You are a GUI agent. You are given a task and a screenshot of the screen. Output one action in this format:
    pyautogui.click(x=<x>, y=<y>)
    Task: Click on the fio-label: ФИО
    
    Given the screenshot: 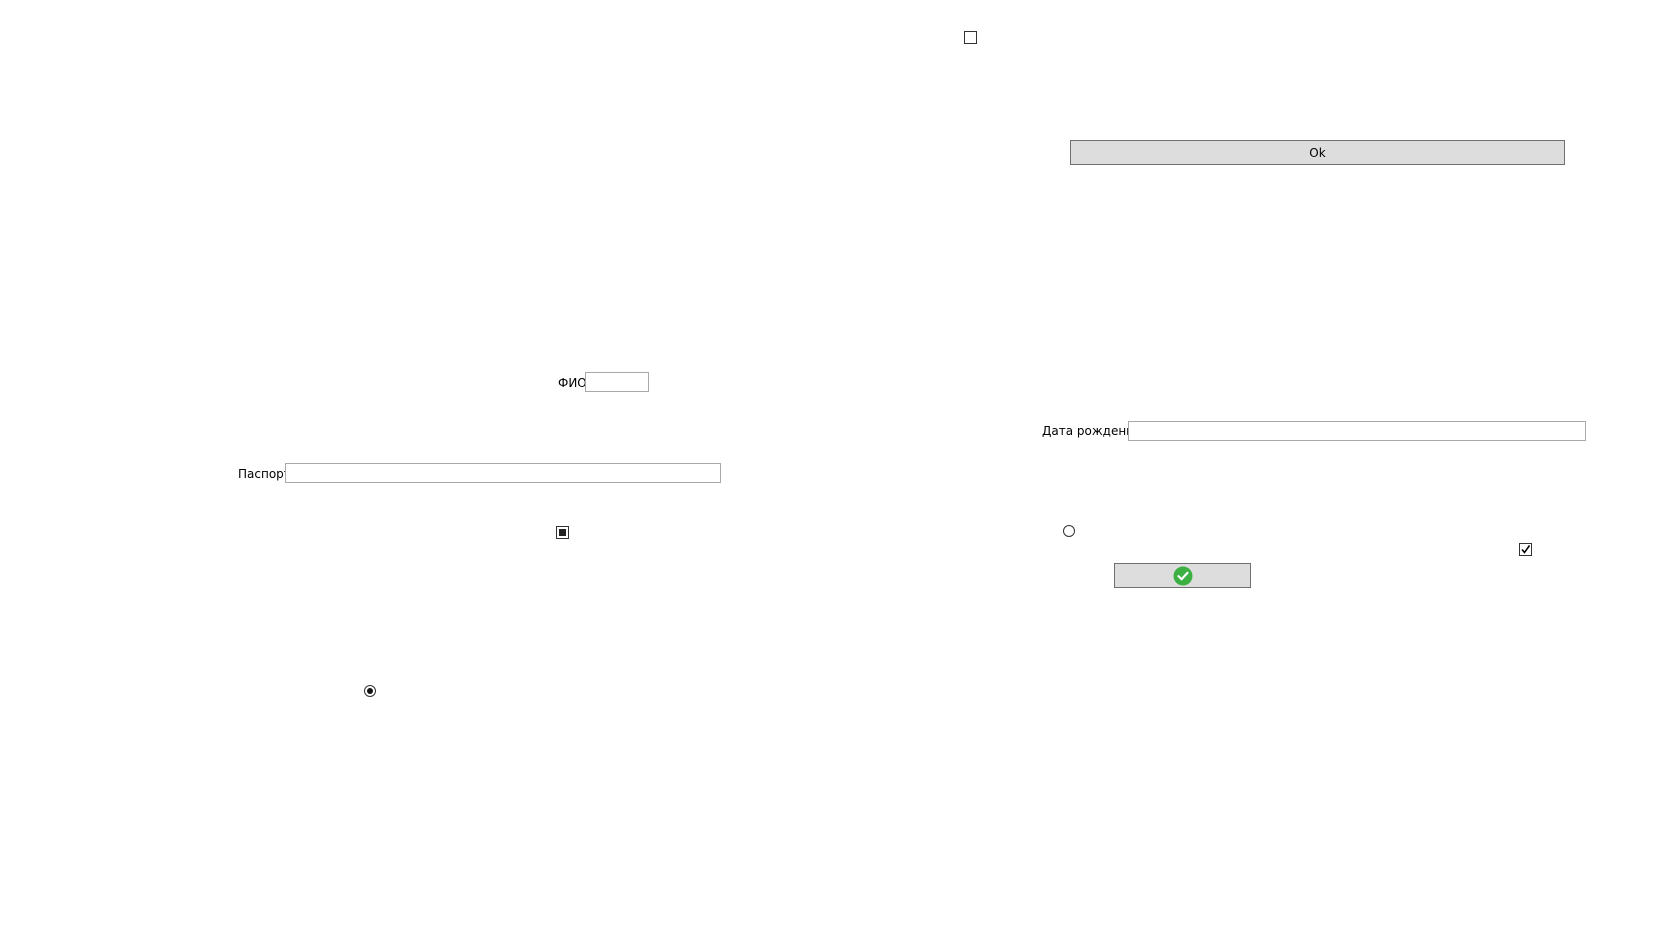 What is the action you would take?
    pyautogui.click(x=572, y=383)
    